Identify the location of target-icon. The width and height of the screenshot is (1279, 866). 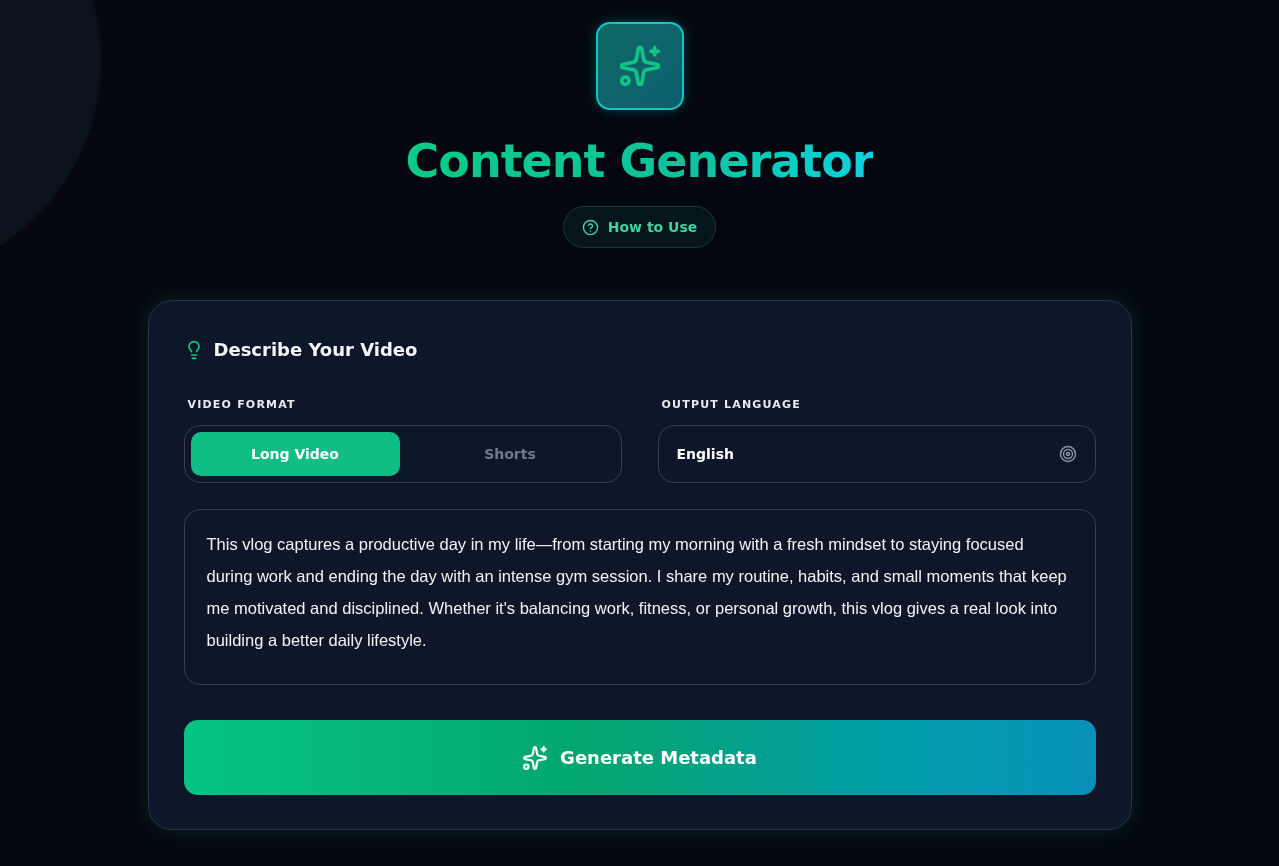
(1067, 454).